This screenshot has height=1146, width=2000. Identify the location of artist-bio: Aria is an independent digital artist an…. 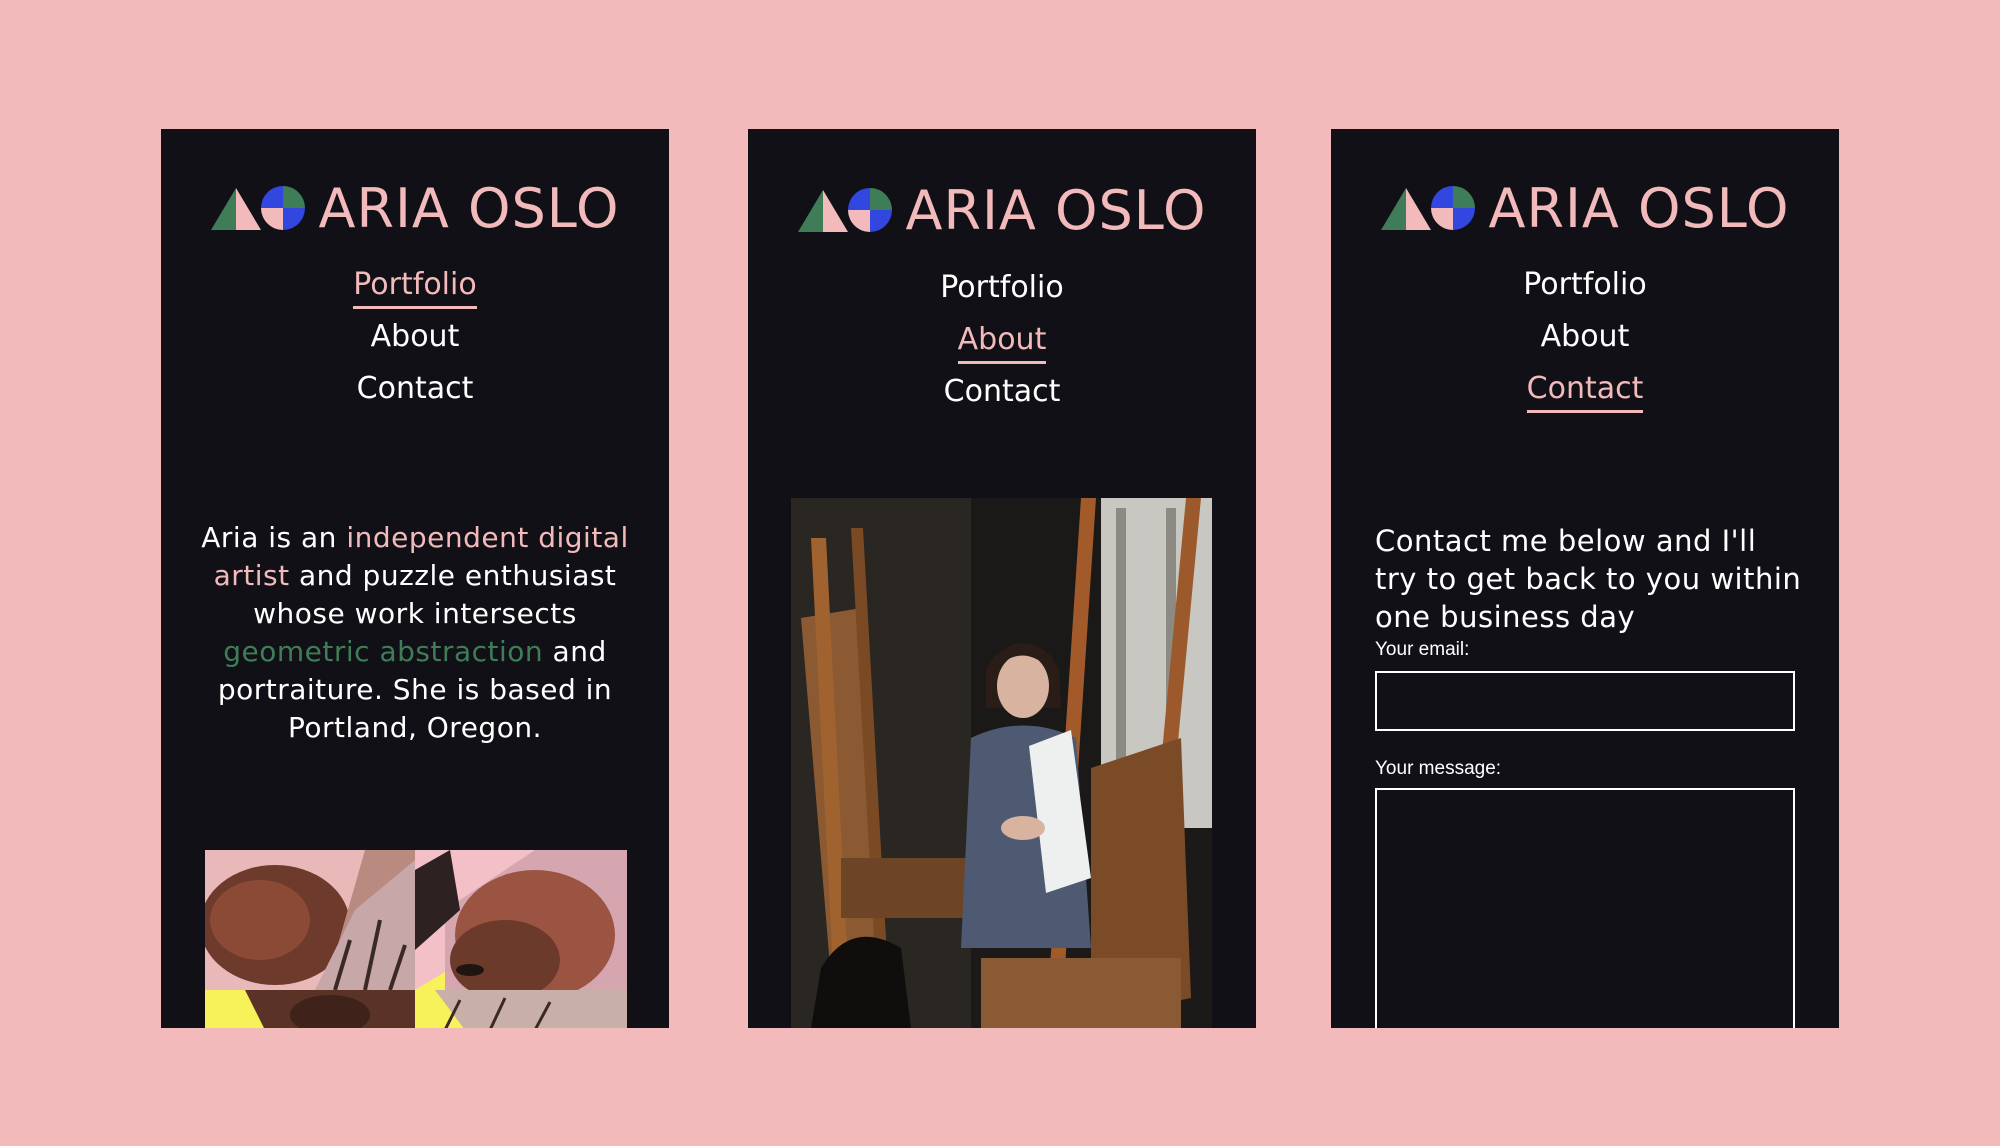
(415, 633).